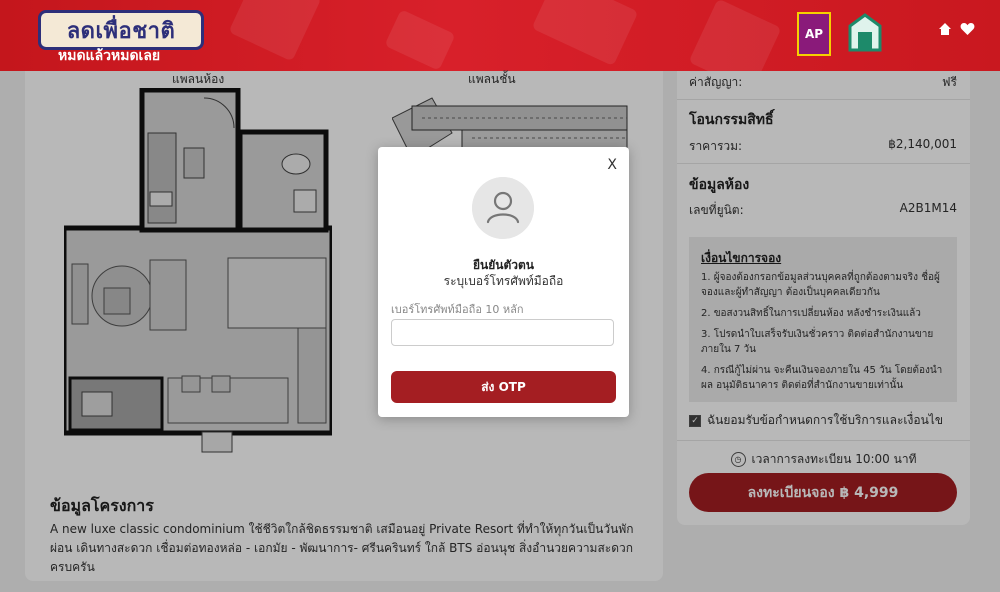 The image size is (1000, 592). What do you see at coordinates (865, 32) in the screenshot?
I see `house-brand-logo` at bounding box center [865, 32].